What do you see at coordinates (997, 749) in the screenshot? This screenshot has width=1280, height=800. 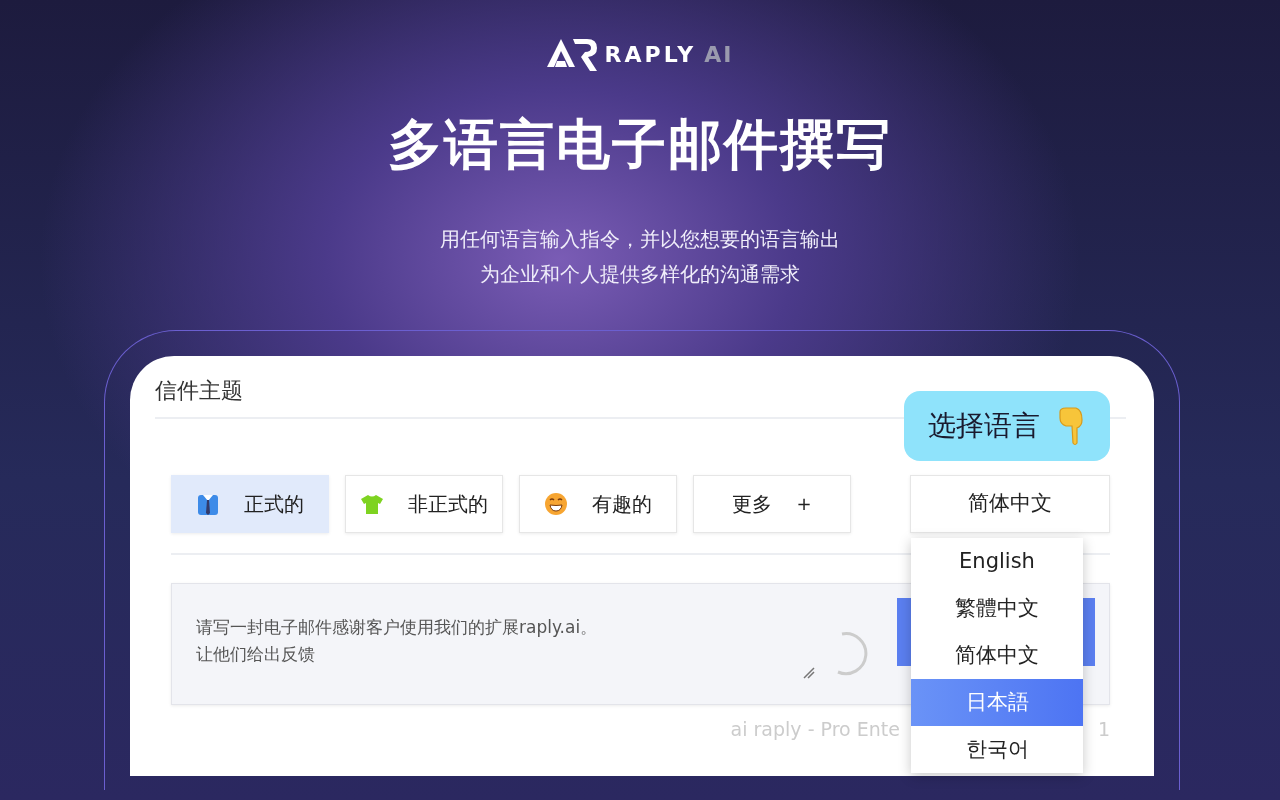 I see `language-option: 한국어` at bounding box center [997, 749].